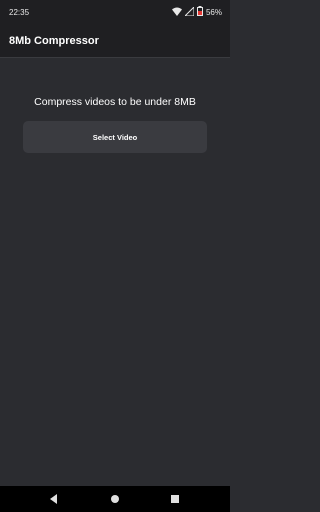 The height and width of the screenshot is (512, 320). Describe the element at coordinates (19, 12) in the screenshot. I see `status-time: 22:35` at that location.